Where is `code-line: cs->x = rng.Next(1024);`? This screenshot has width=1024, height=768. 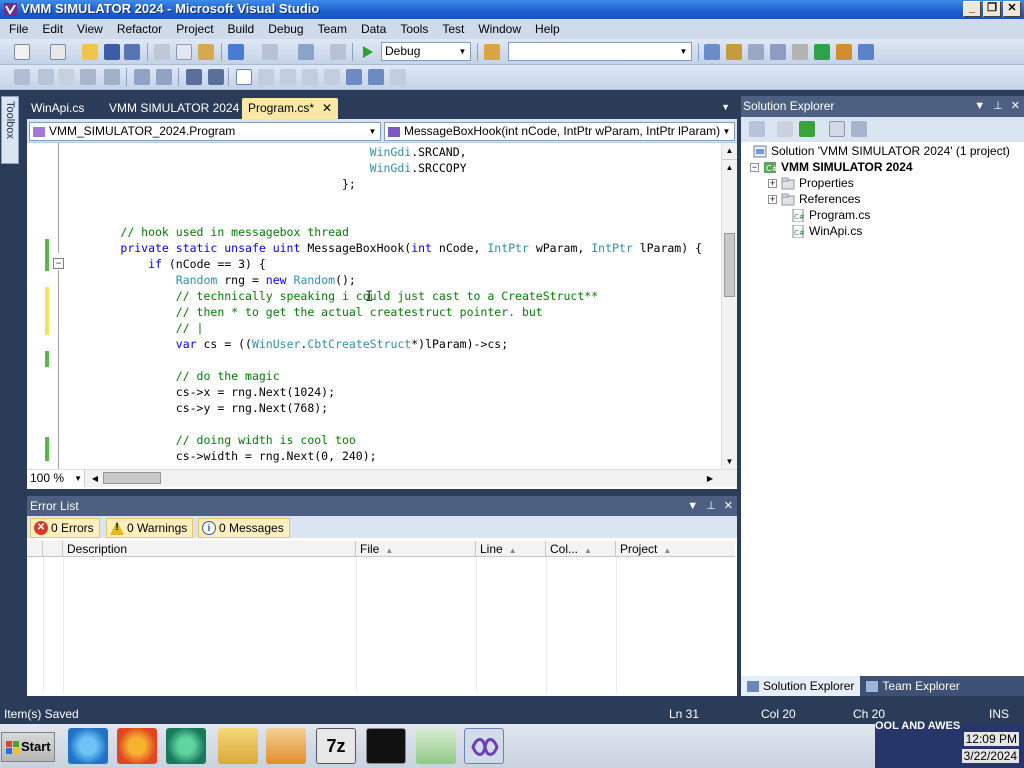 code-line: cs->x = rng.Next(1024); is located at coordinates (200, 392).